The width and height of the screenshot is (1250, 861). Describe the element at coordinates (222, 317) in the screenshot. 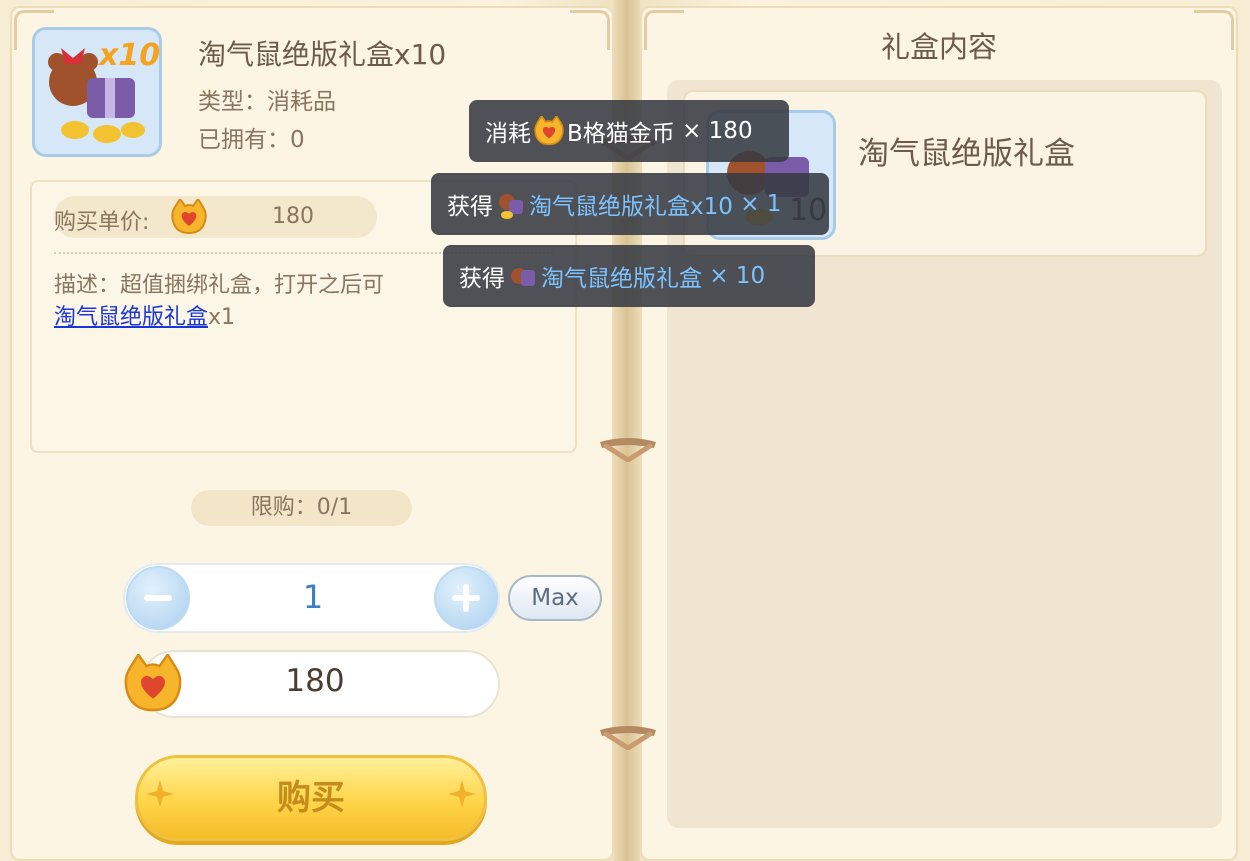

I see `description-suffix: x1` at that location.